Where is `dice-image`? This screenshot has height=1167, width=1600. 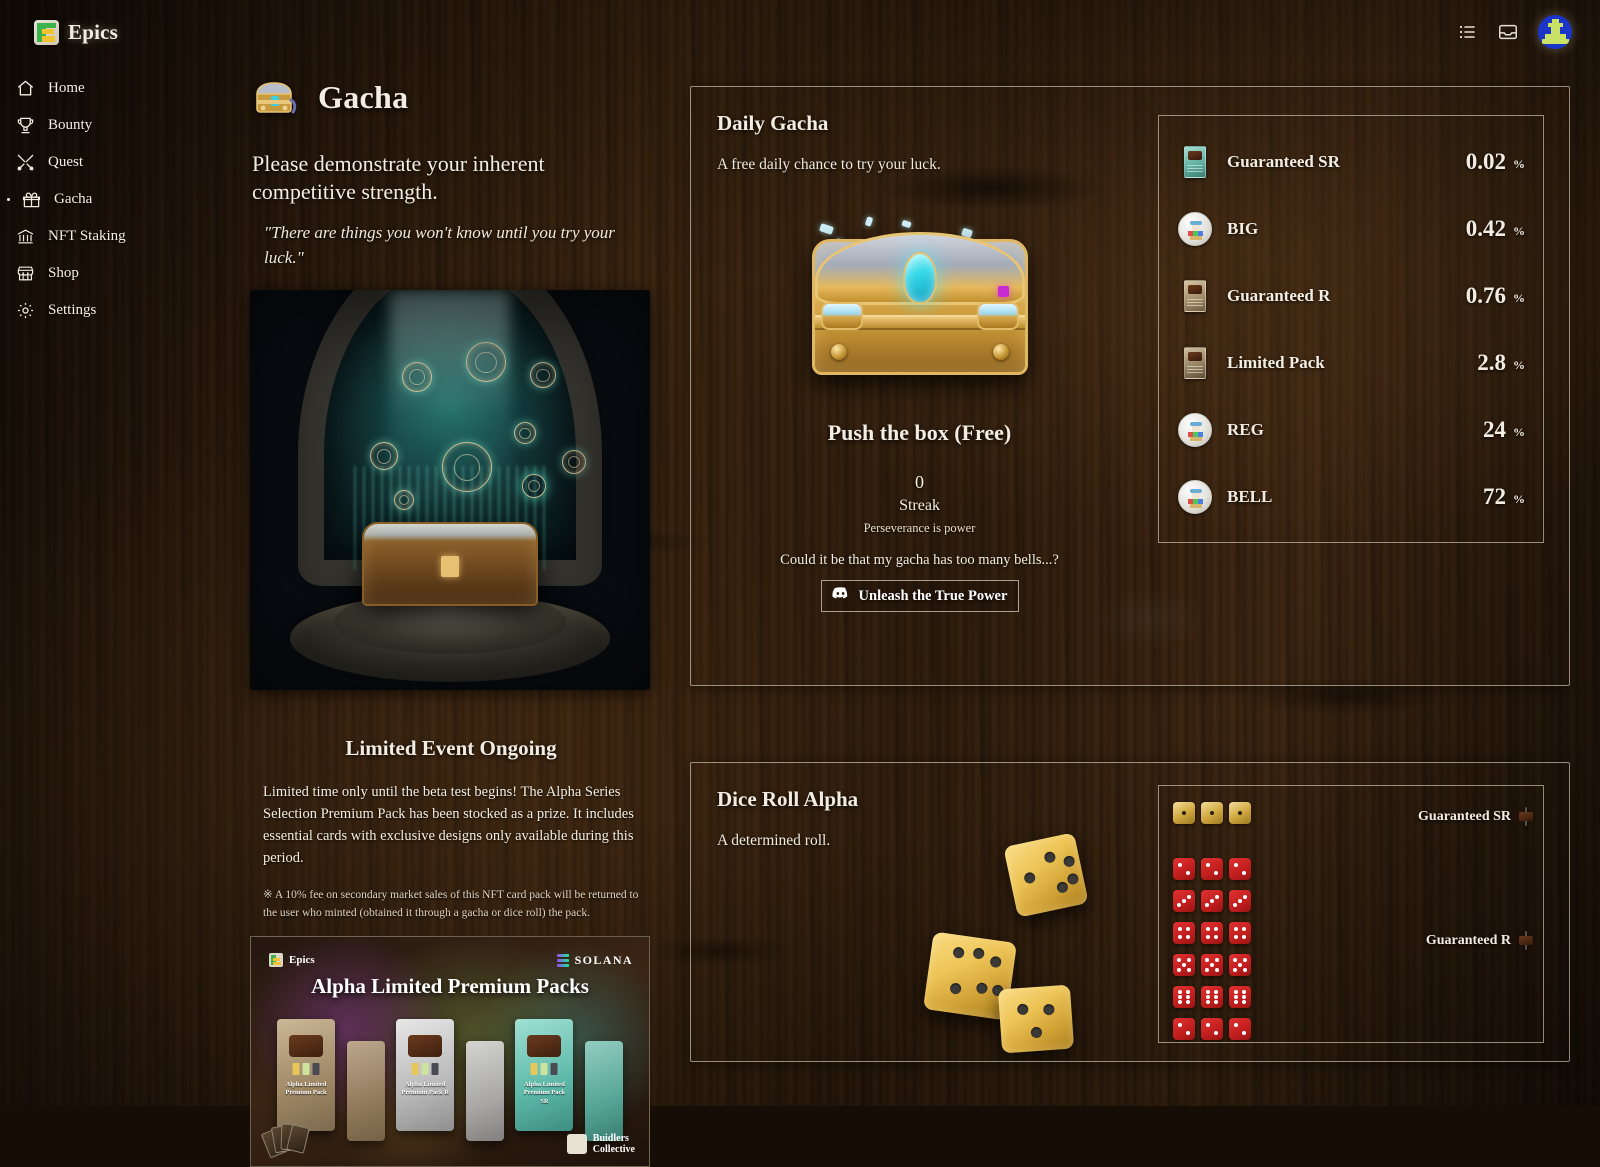 dice-image is located at coordinates (1009, 944).